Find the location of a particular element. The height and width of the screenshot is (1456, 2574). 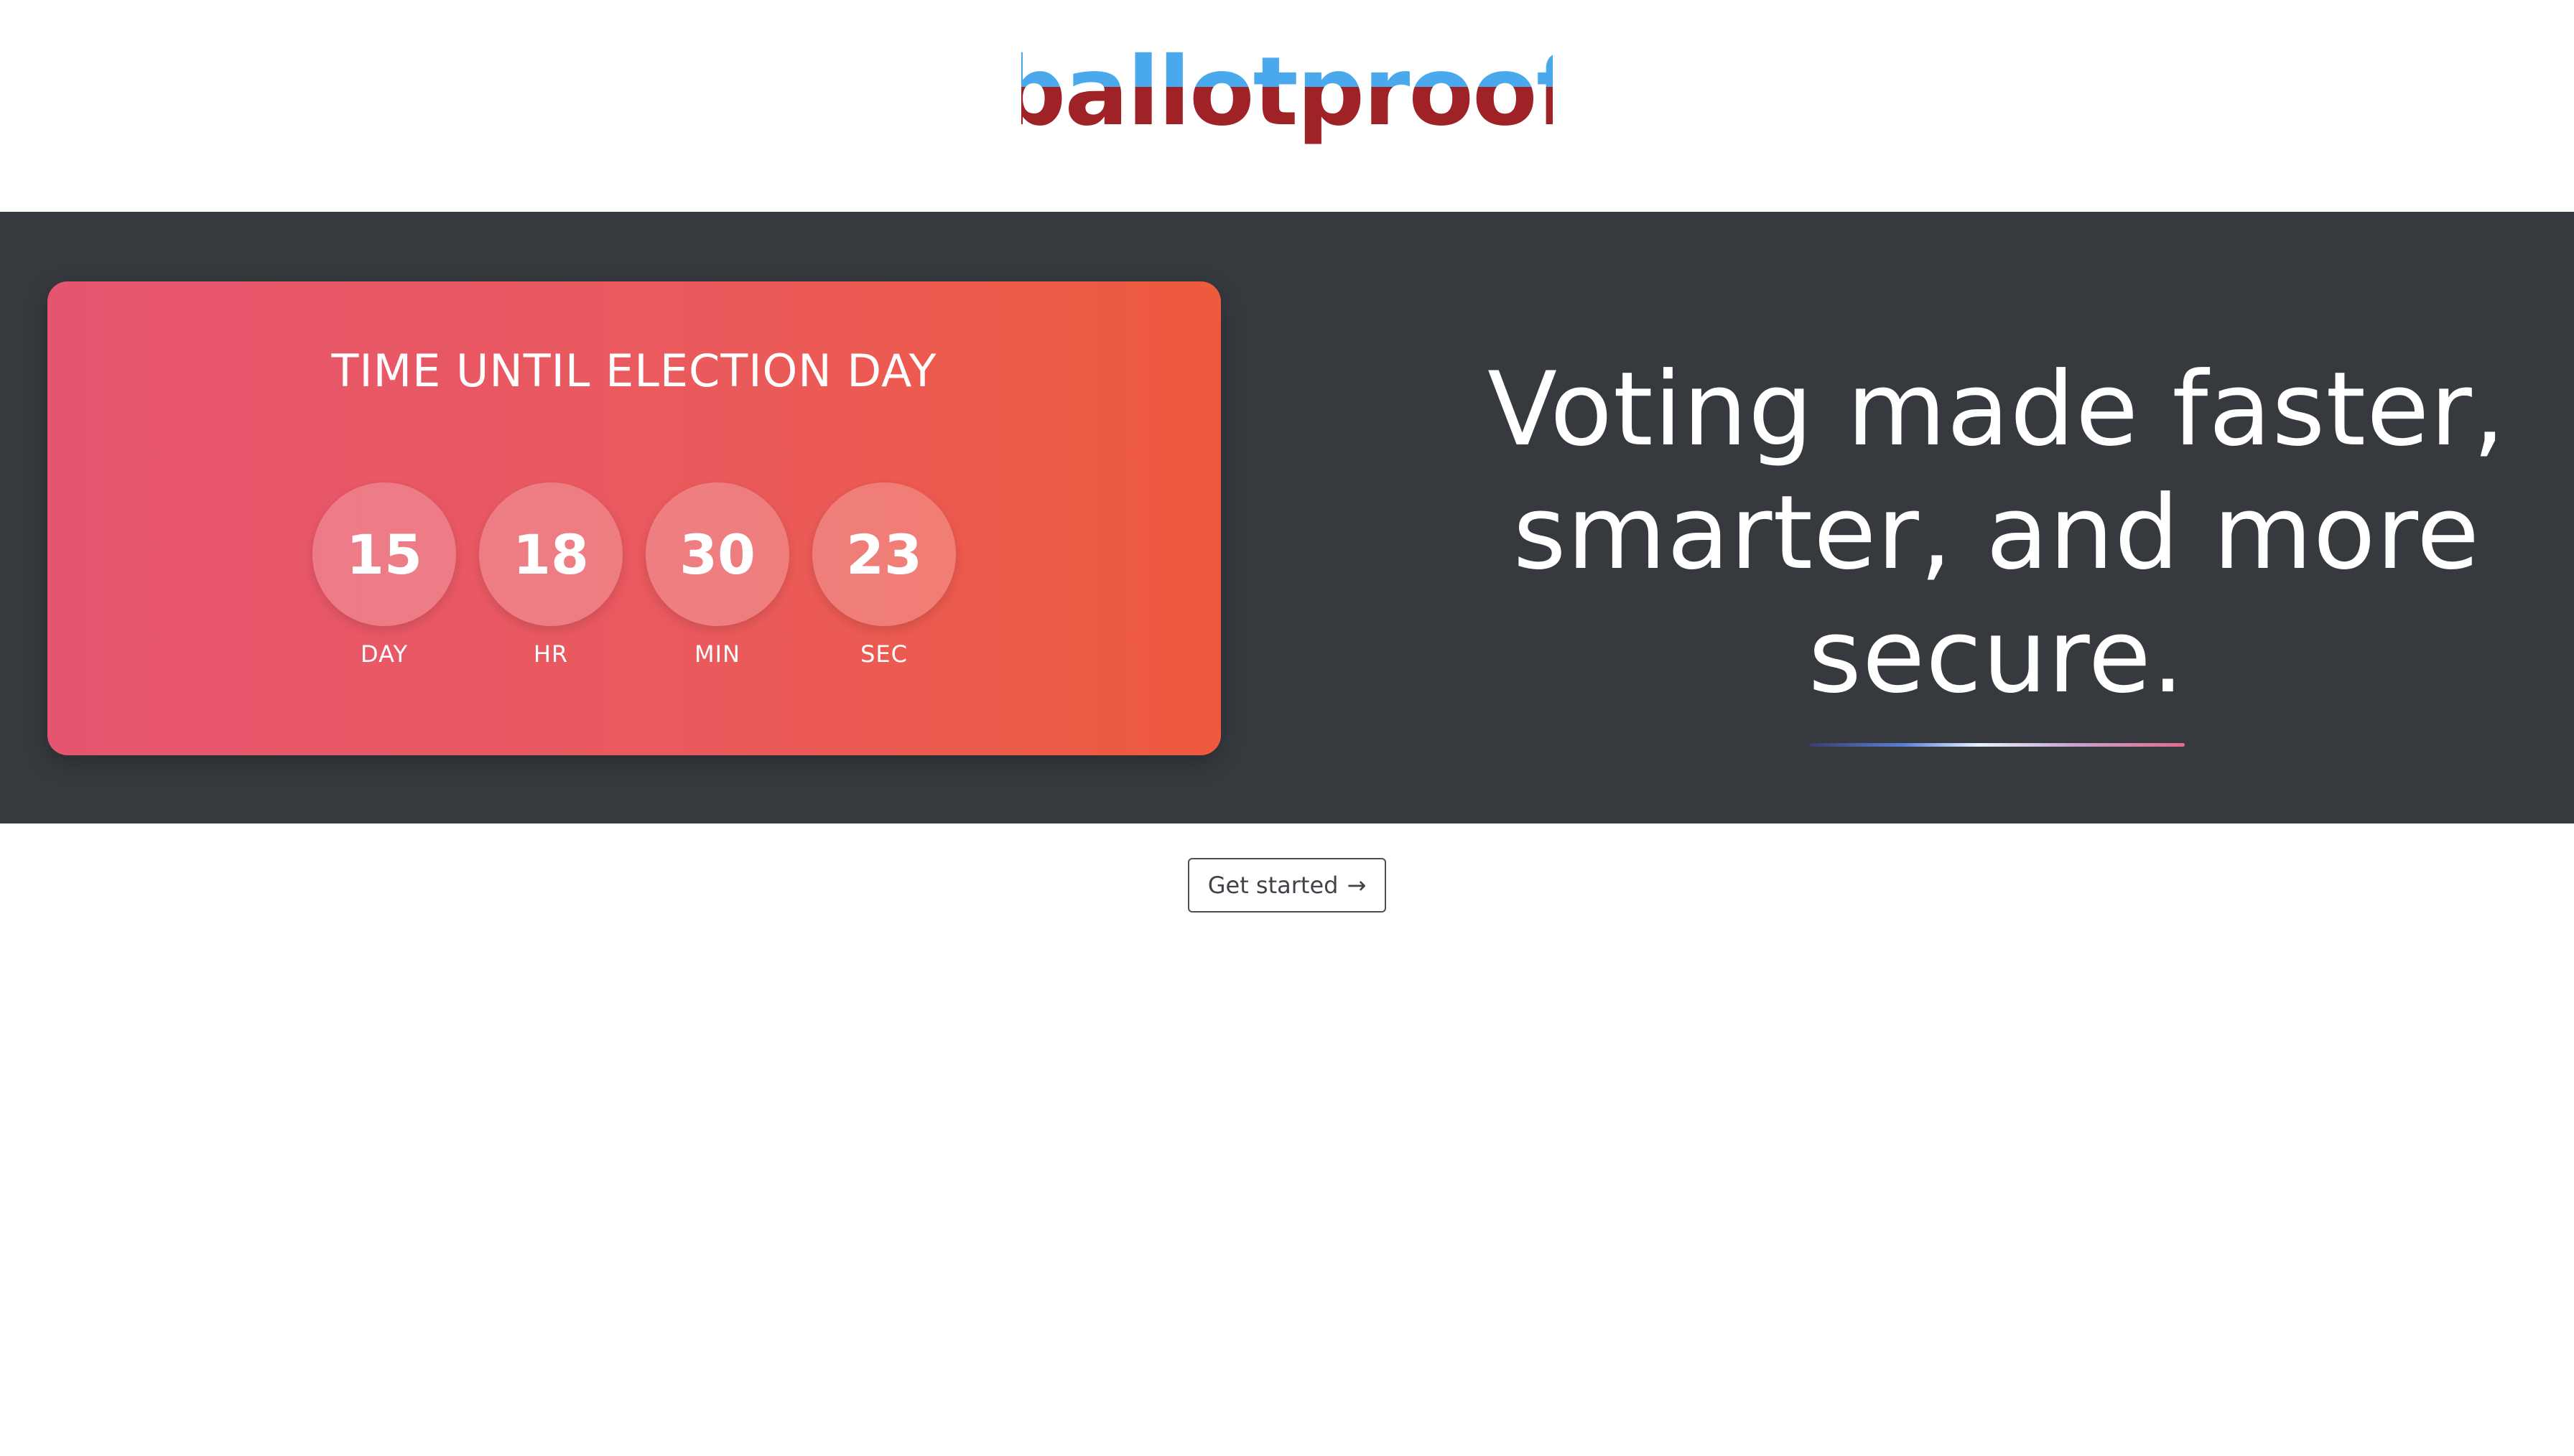

logo: ballotproof ballotproof is located at coordinates (1287, 96).